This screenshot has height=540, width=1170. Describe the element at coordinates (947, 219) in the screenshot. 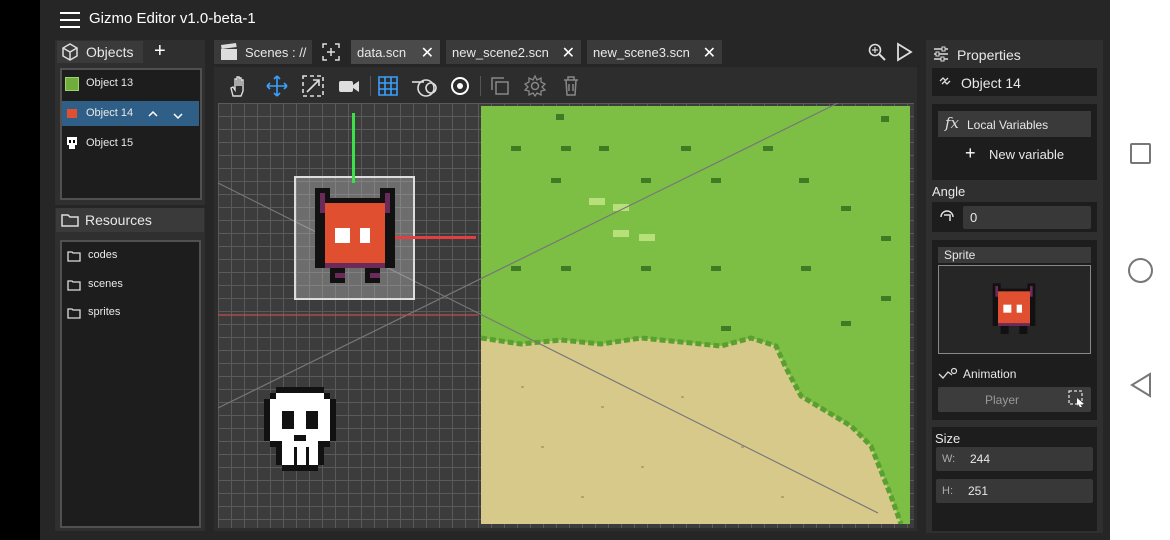

I see `rotate-icon` at that location.